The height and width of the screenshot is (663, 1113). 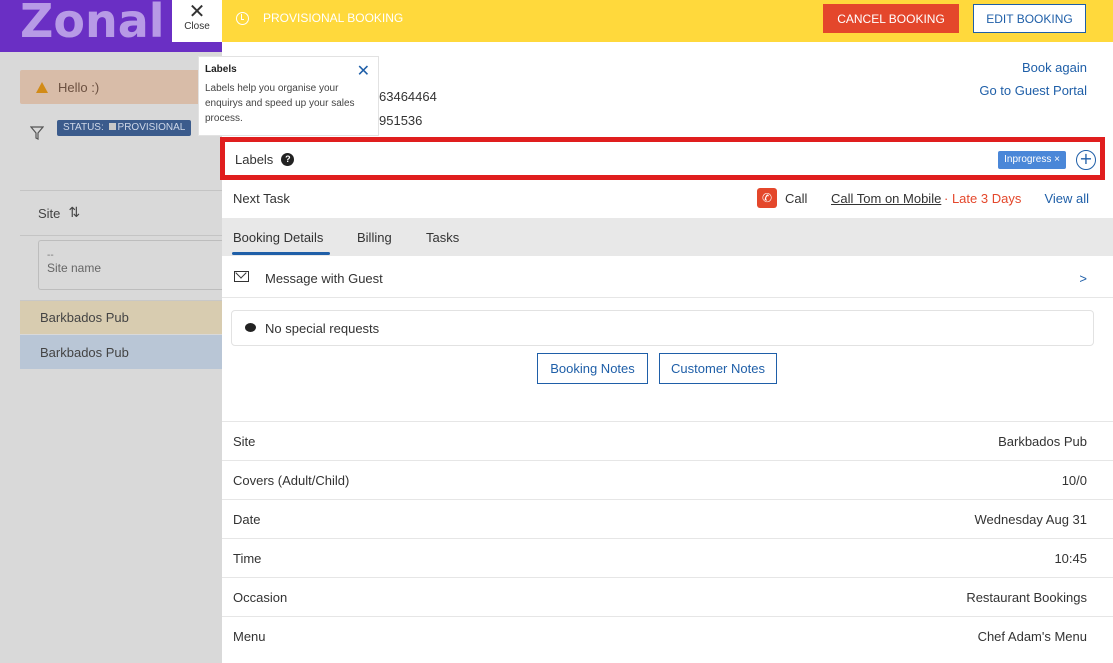 I want to click on guest-portal-link: Go to Guest Portal, so click(x=1033, y=90).